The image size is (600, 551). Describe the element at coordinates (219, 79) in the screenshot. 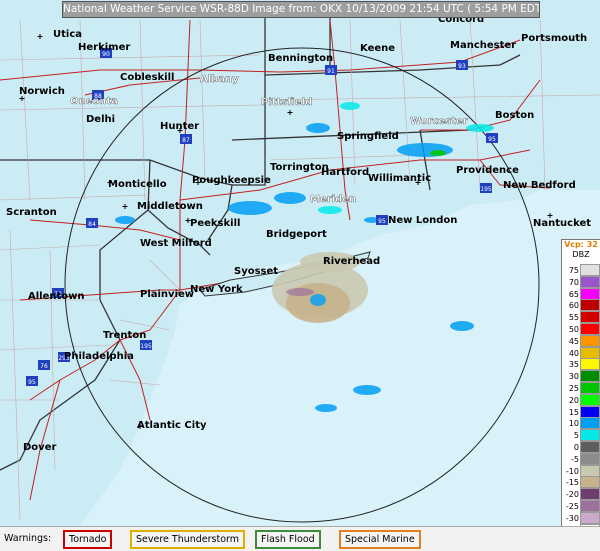

I see `city-label: Albany` at that location.